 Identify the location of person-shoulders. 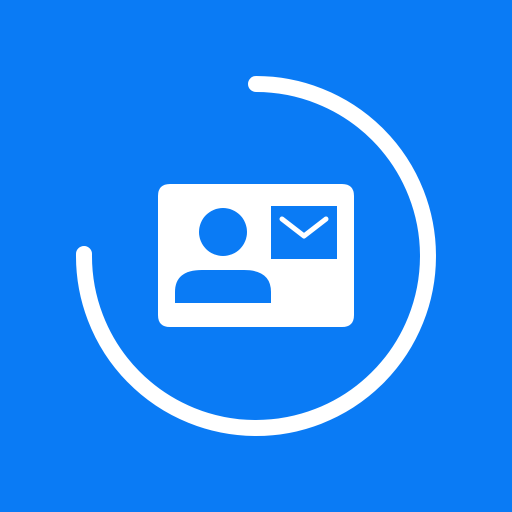
(223, 286).